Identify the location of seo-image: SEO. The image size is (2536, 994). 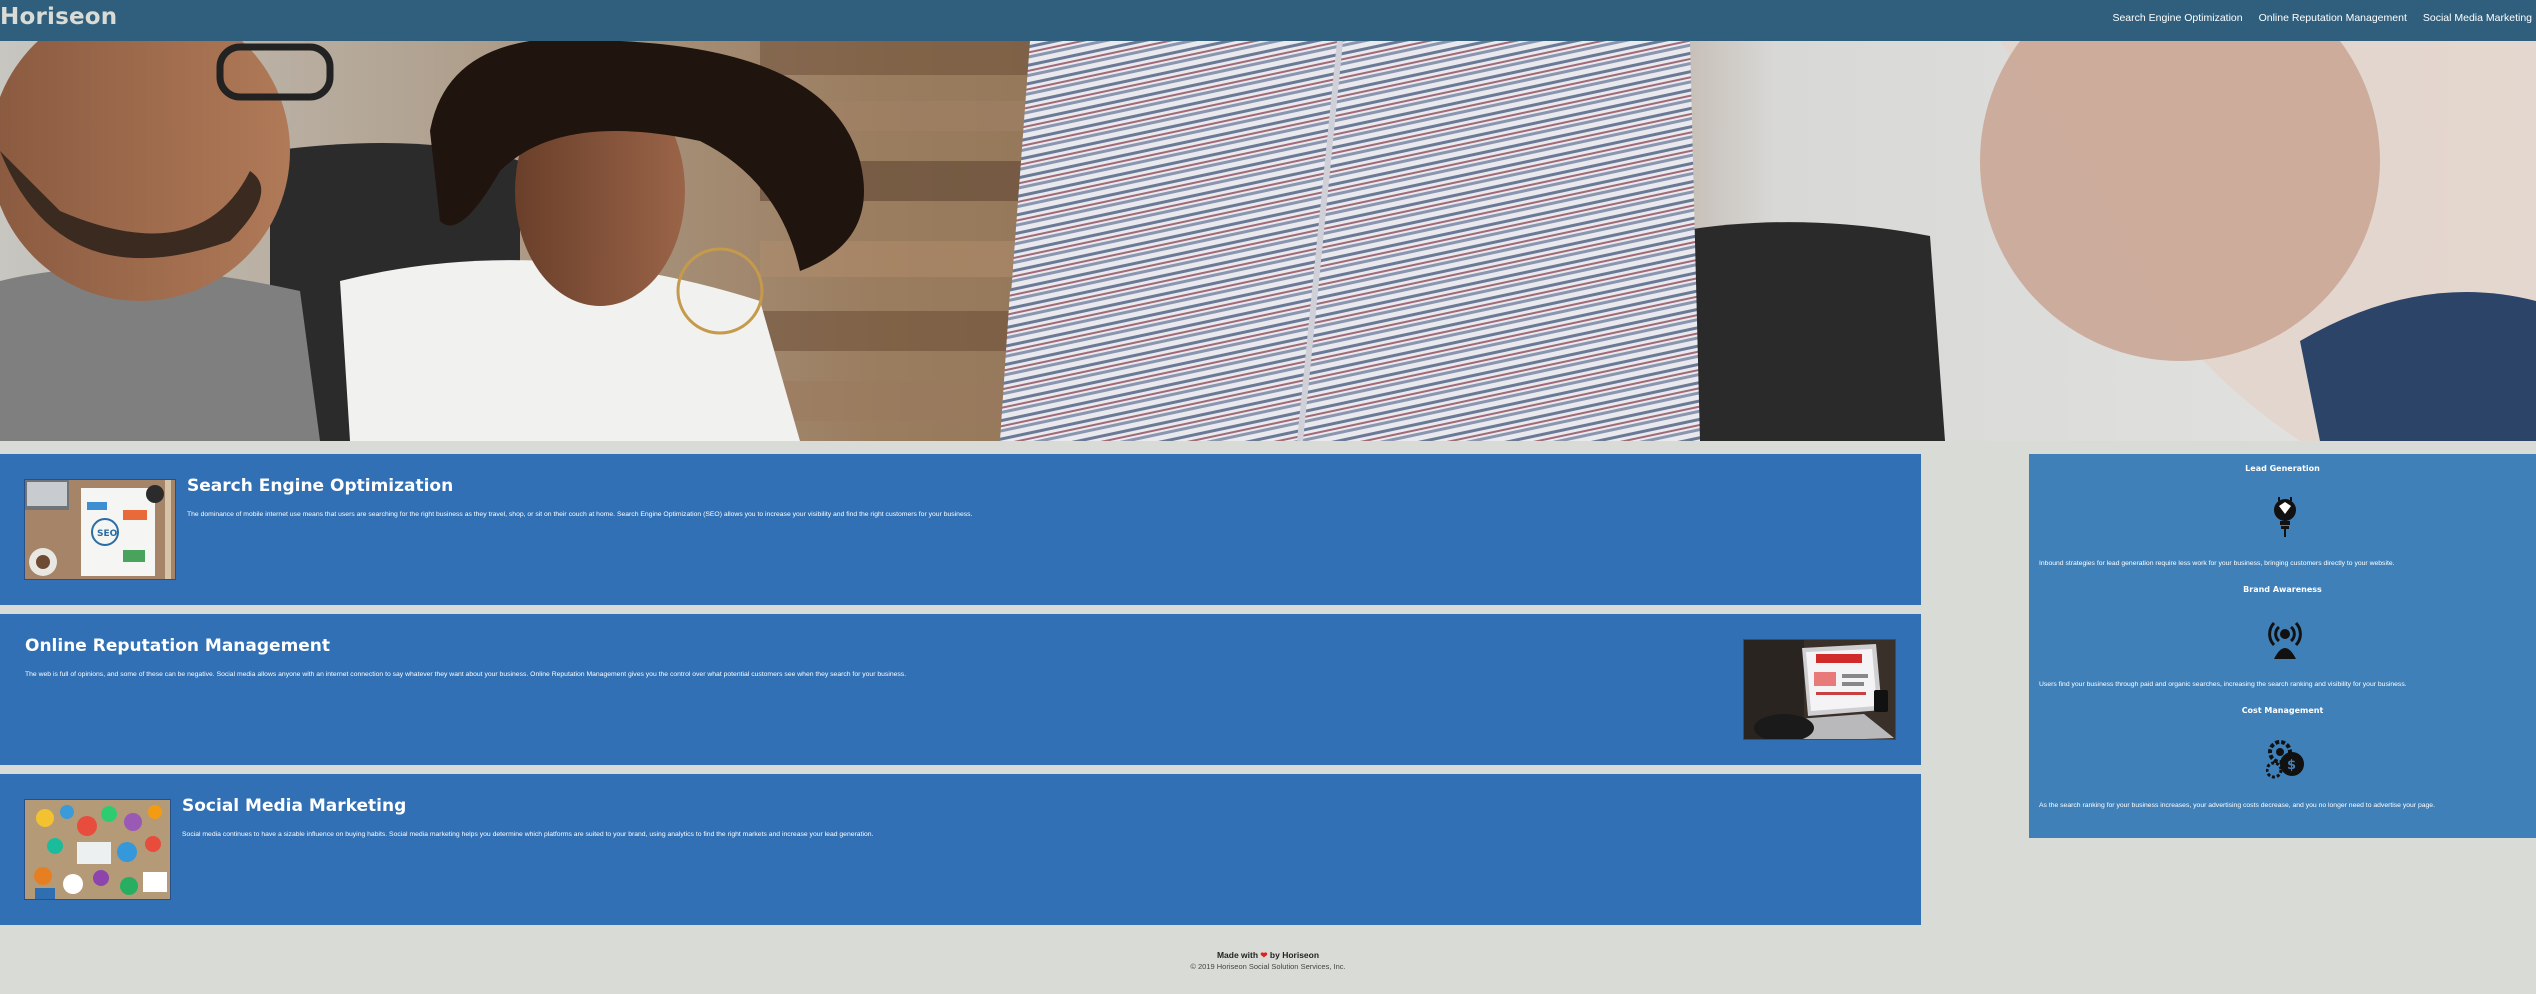
(100, 529).